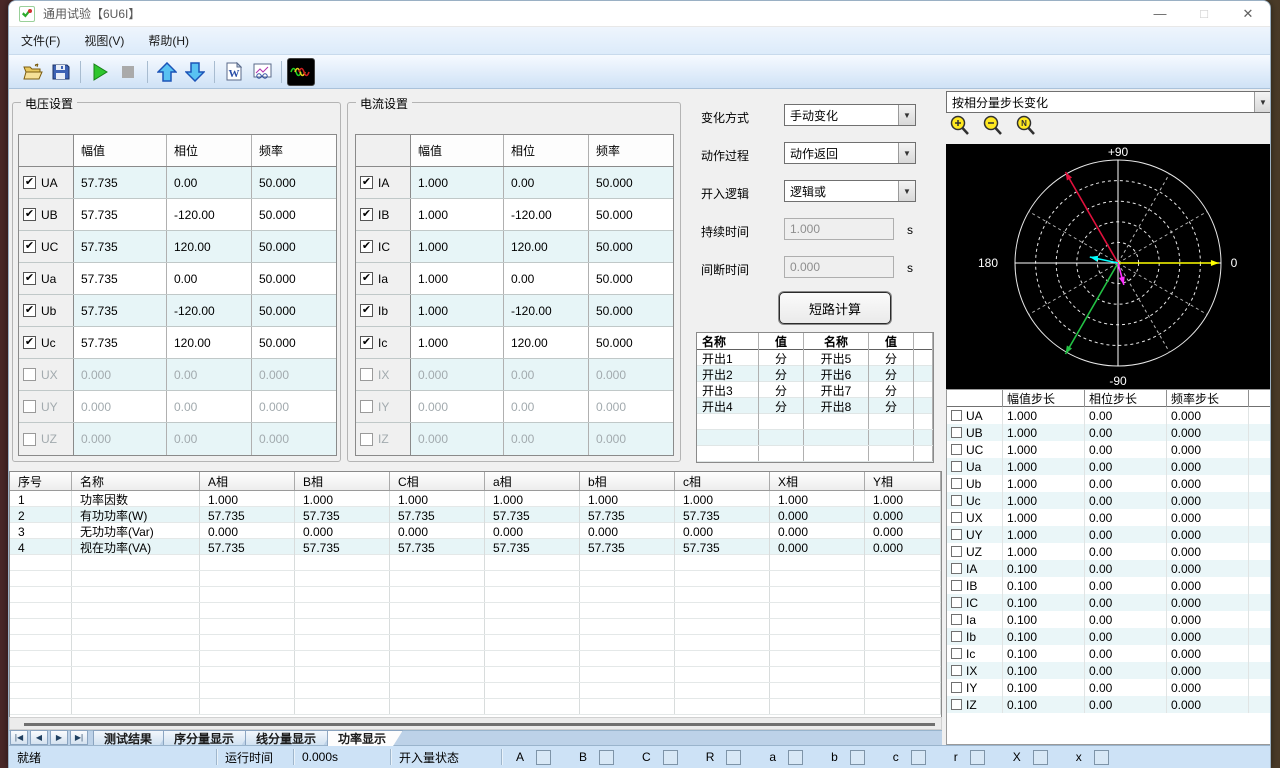 The width and height of the screenshot is (1280, 768). What do you see at coordinates (956, 551) in the screenshot?
I see `step-checkbox-UZ` at bounding box center [956, 551].